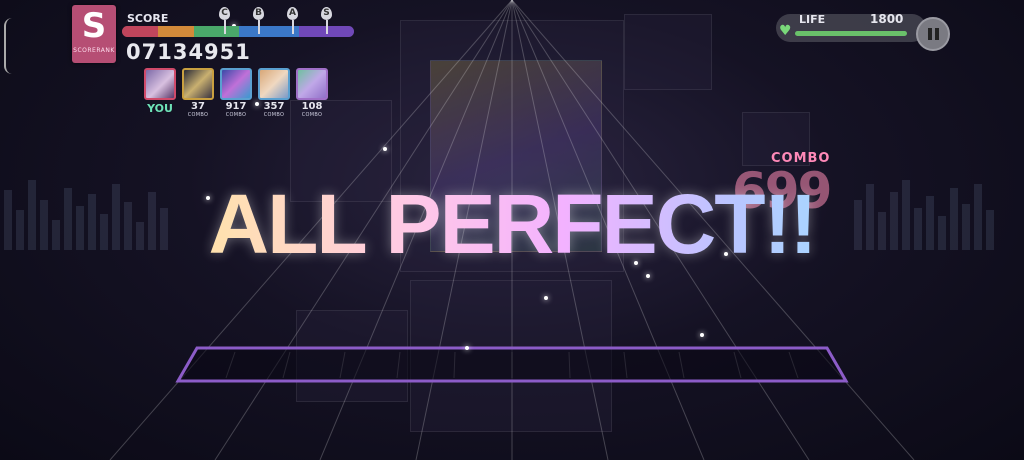 The image size is (1024, 460). I want to click on player-5: 108 COMBO, so click(312, 93).